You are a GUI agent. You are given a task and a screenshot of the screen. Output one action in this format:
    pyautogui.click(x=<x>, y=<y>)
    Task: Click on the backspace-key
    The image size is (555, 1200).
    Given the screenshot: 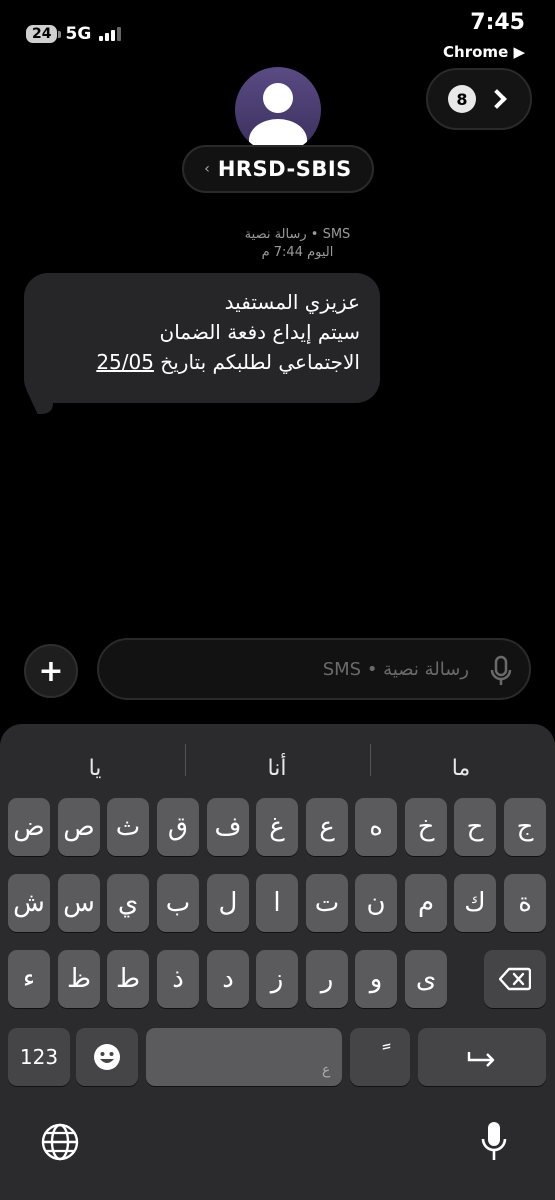 What is the action you would take?
    pyautogui.click(x=515, y=979)
    